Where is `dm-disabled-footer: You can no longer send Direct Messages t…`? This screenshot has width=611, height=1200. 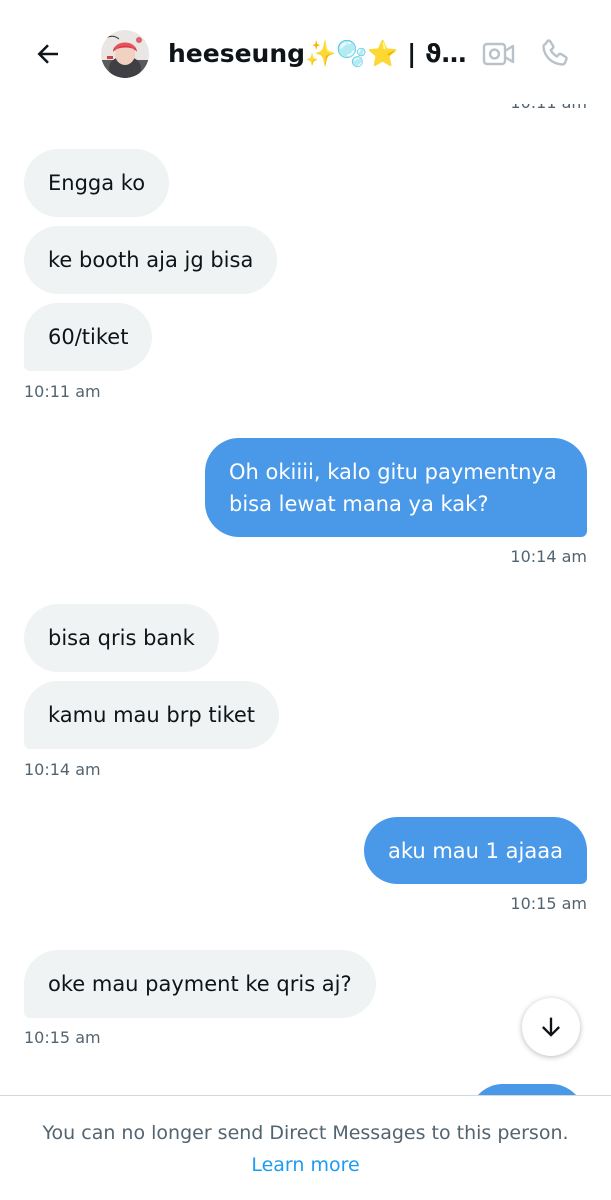 dm-disabled-footer: You can no longer send Direct Messages t… is located at coordinates (305, 1147).